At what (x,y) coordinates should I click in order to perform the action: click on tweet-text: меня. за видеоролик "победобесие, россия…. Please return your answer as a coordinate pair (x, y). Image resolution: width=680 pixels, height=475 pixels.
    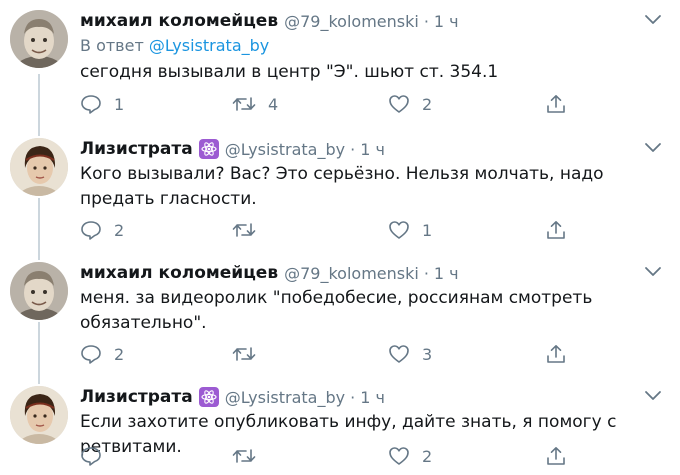
    Looking at the image, I should click on (336, 310).